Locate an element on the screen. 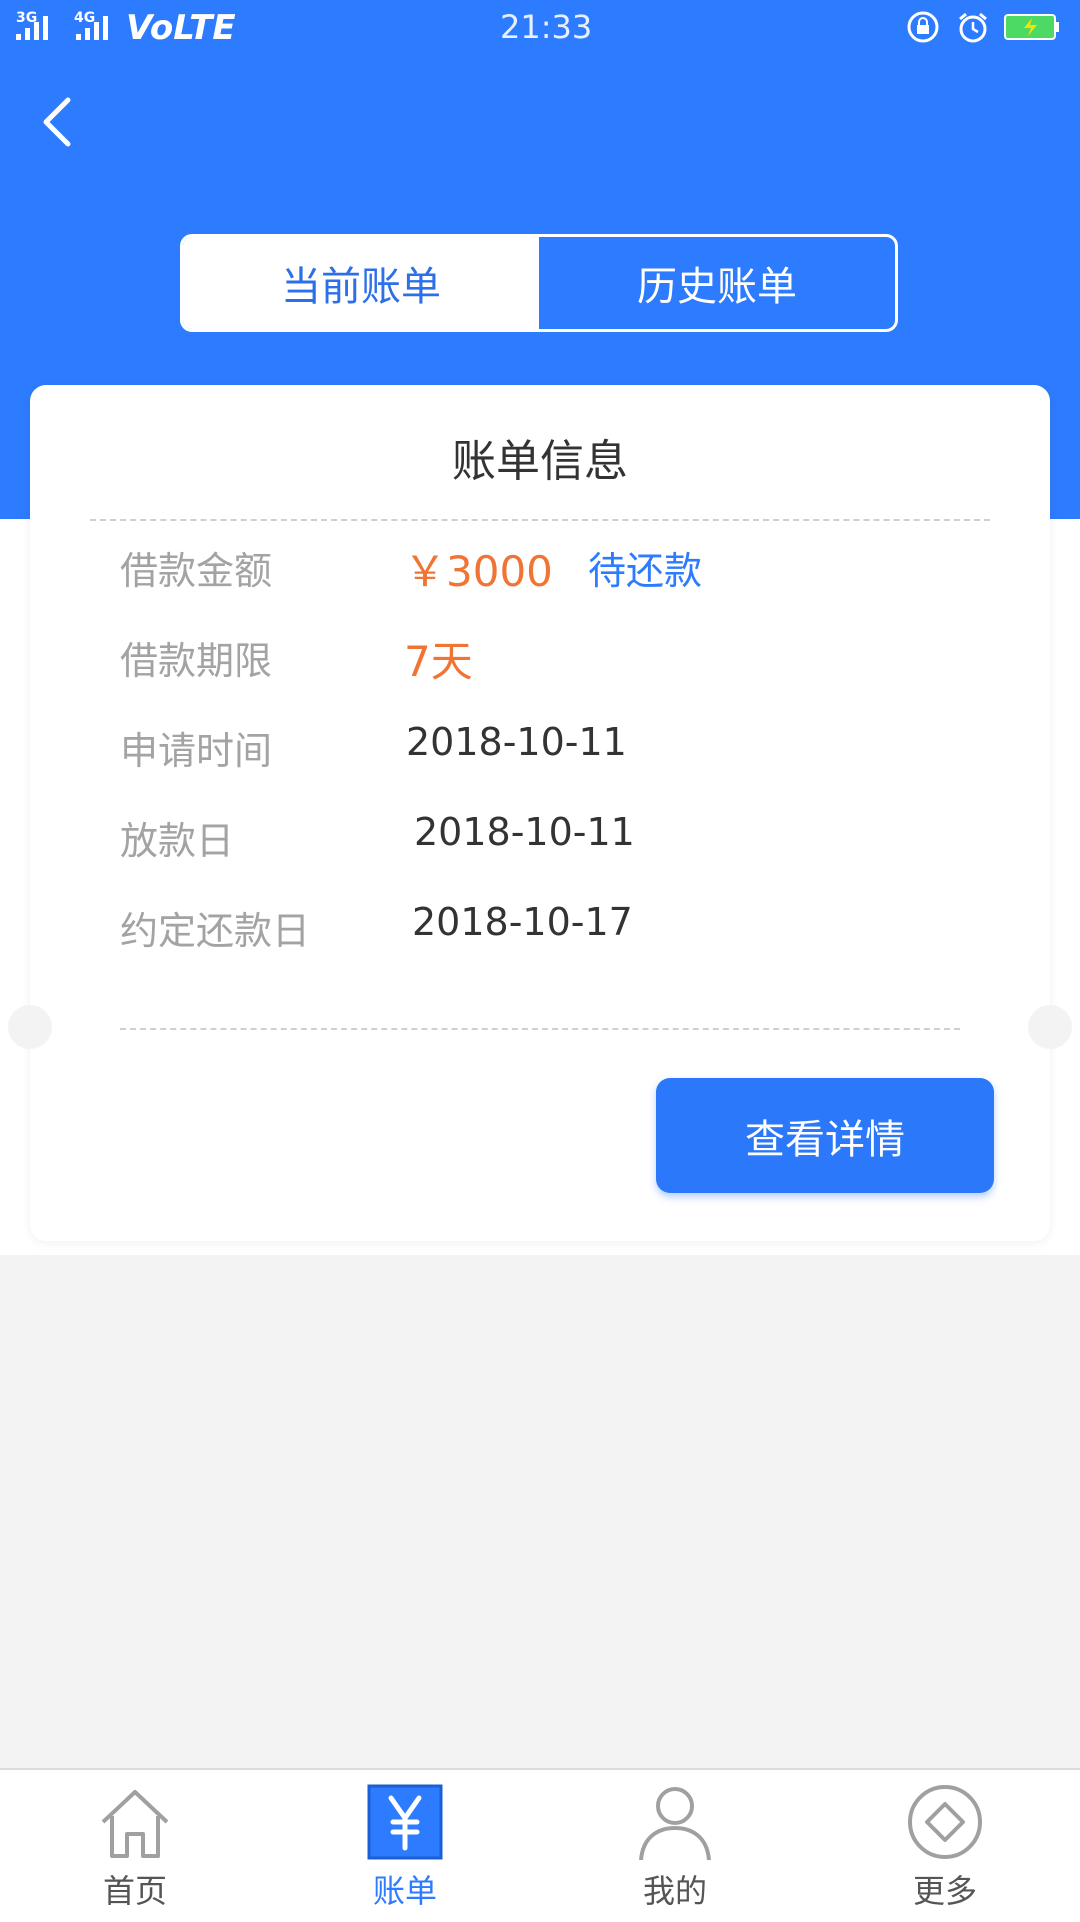 This screenshot has height=1922, width=1080. row-label: 申请时间 is located at coordinates (196, 751).